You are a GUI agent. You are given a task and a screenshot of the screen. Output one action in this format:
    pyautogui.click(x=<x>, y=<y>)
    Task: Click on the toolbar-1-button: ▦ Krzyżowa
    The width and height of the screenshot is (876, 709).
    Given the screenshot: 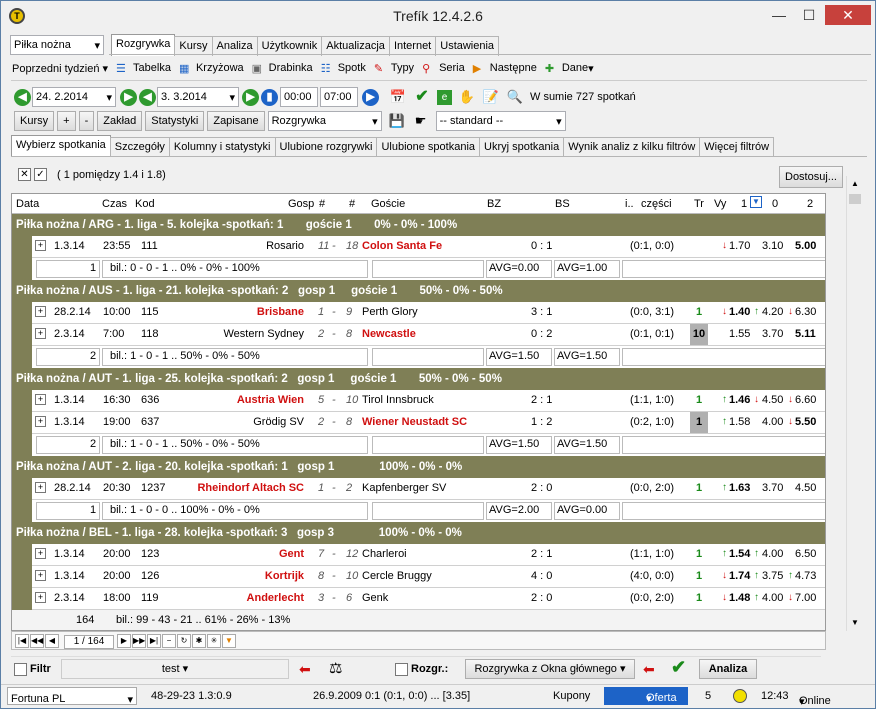 What is the action you would take?
    pyautogui.click(x=211, y=68)
    